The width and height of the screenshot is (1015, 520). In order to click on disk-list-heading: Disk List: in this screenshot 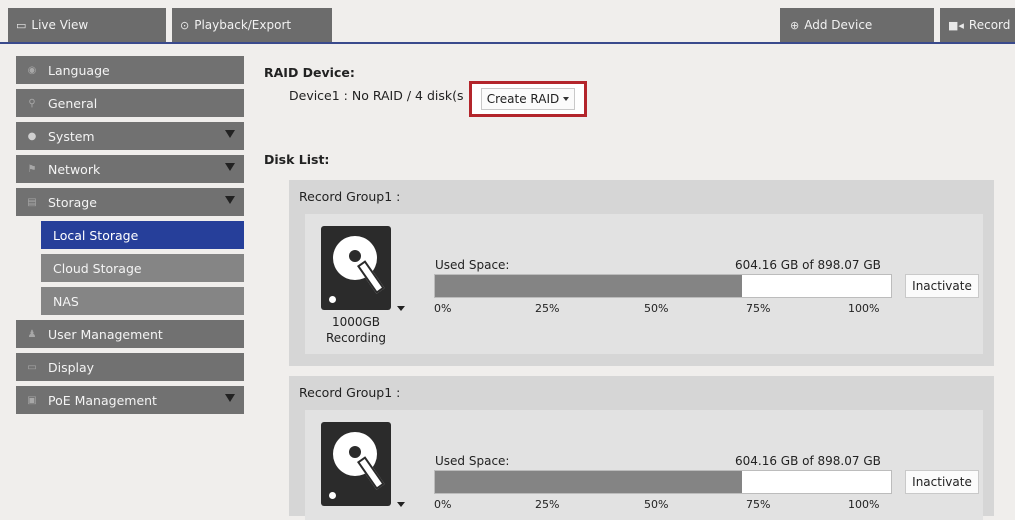, I will do `click(297, 159)`.